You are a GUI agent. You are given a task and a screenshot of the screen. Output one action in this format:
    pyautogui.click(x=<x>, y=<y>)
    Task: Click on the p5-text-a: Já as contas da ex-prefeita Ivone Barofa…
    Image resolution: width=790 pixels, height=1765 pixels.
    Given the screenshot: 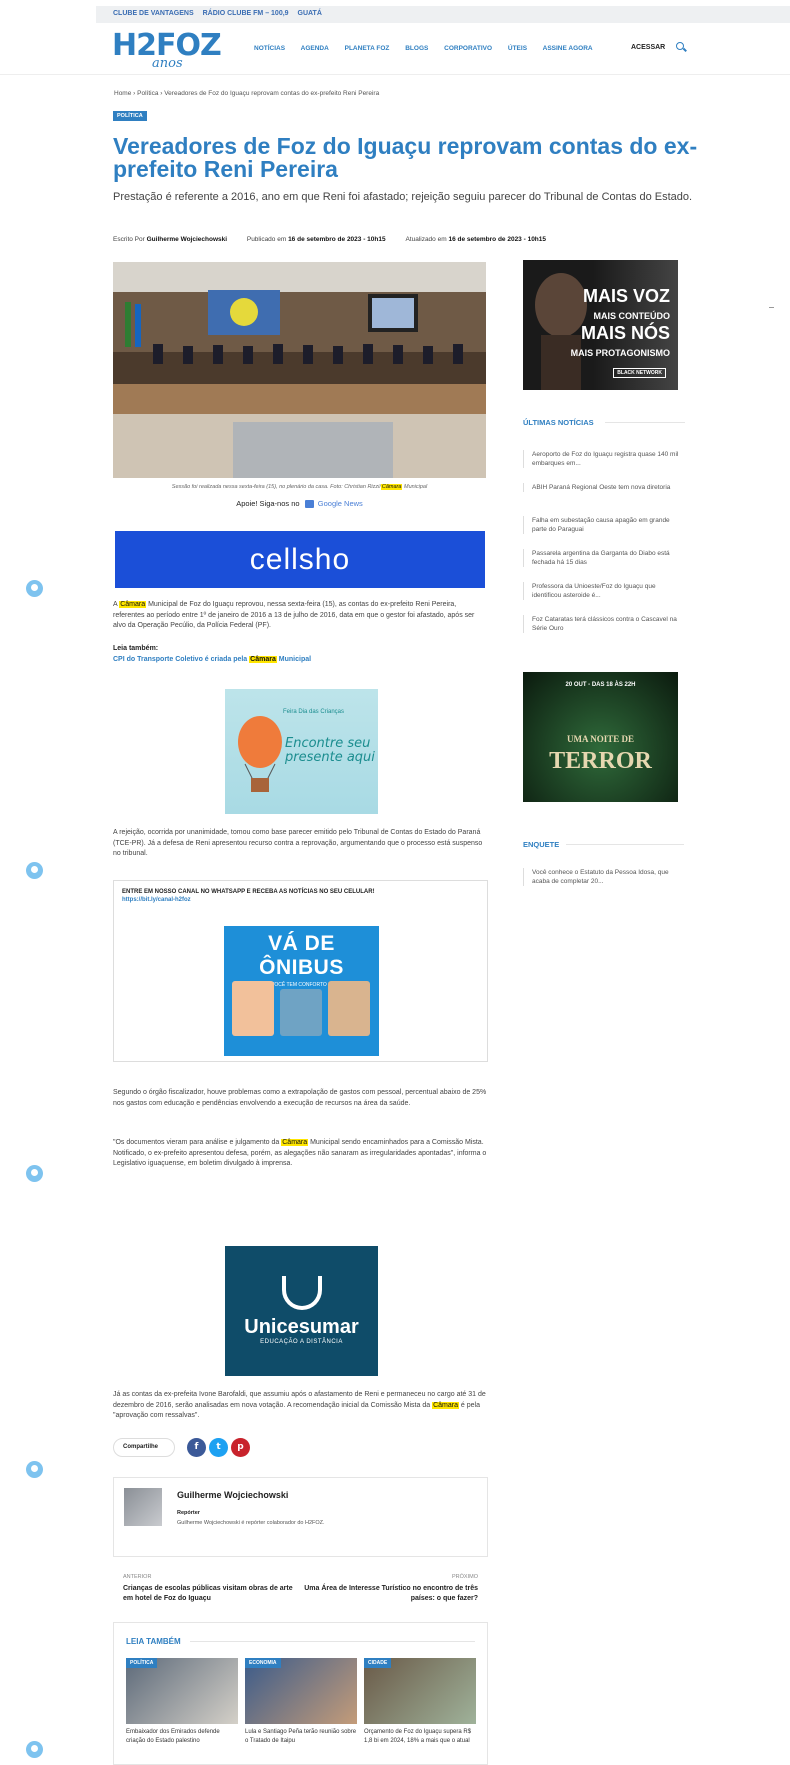 What is the action you would take?
    pyautogui.click(x=299, y=1400)
    